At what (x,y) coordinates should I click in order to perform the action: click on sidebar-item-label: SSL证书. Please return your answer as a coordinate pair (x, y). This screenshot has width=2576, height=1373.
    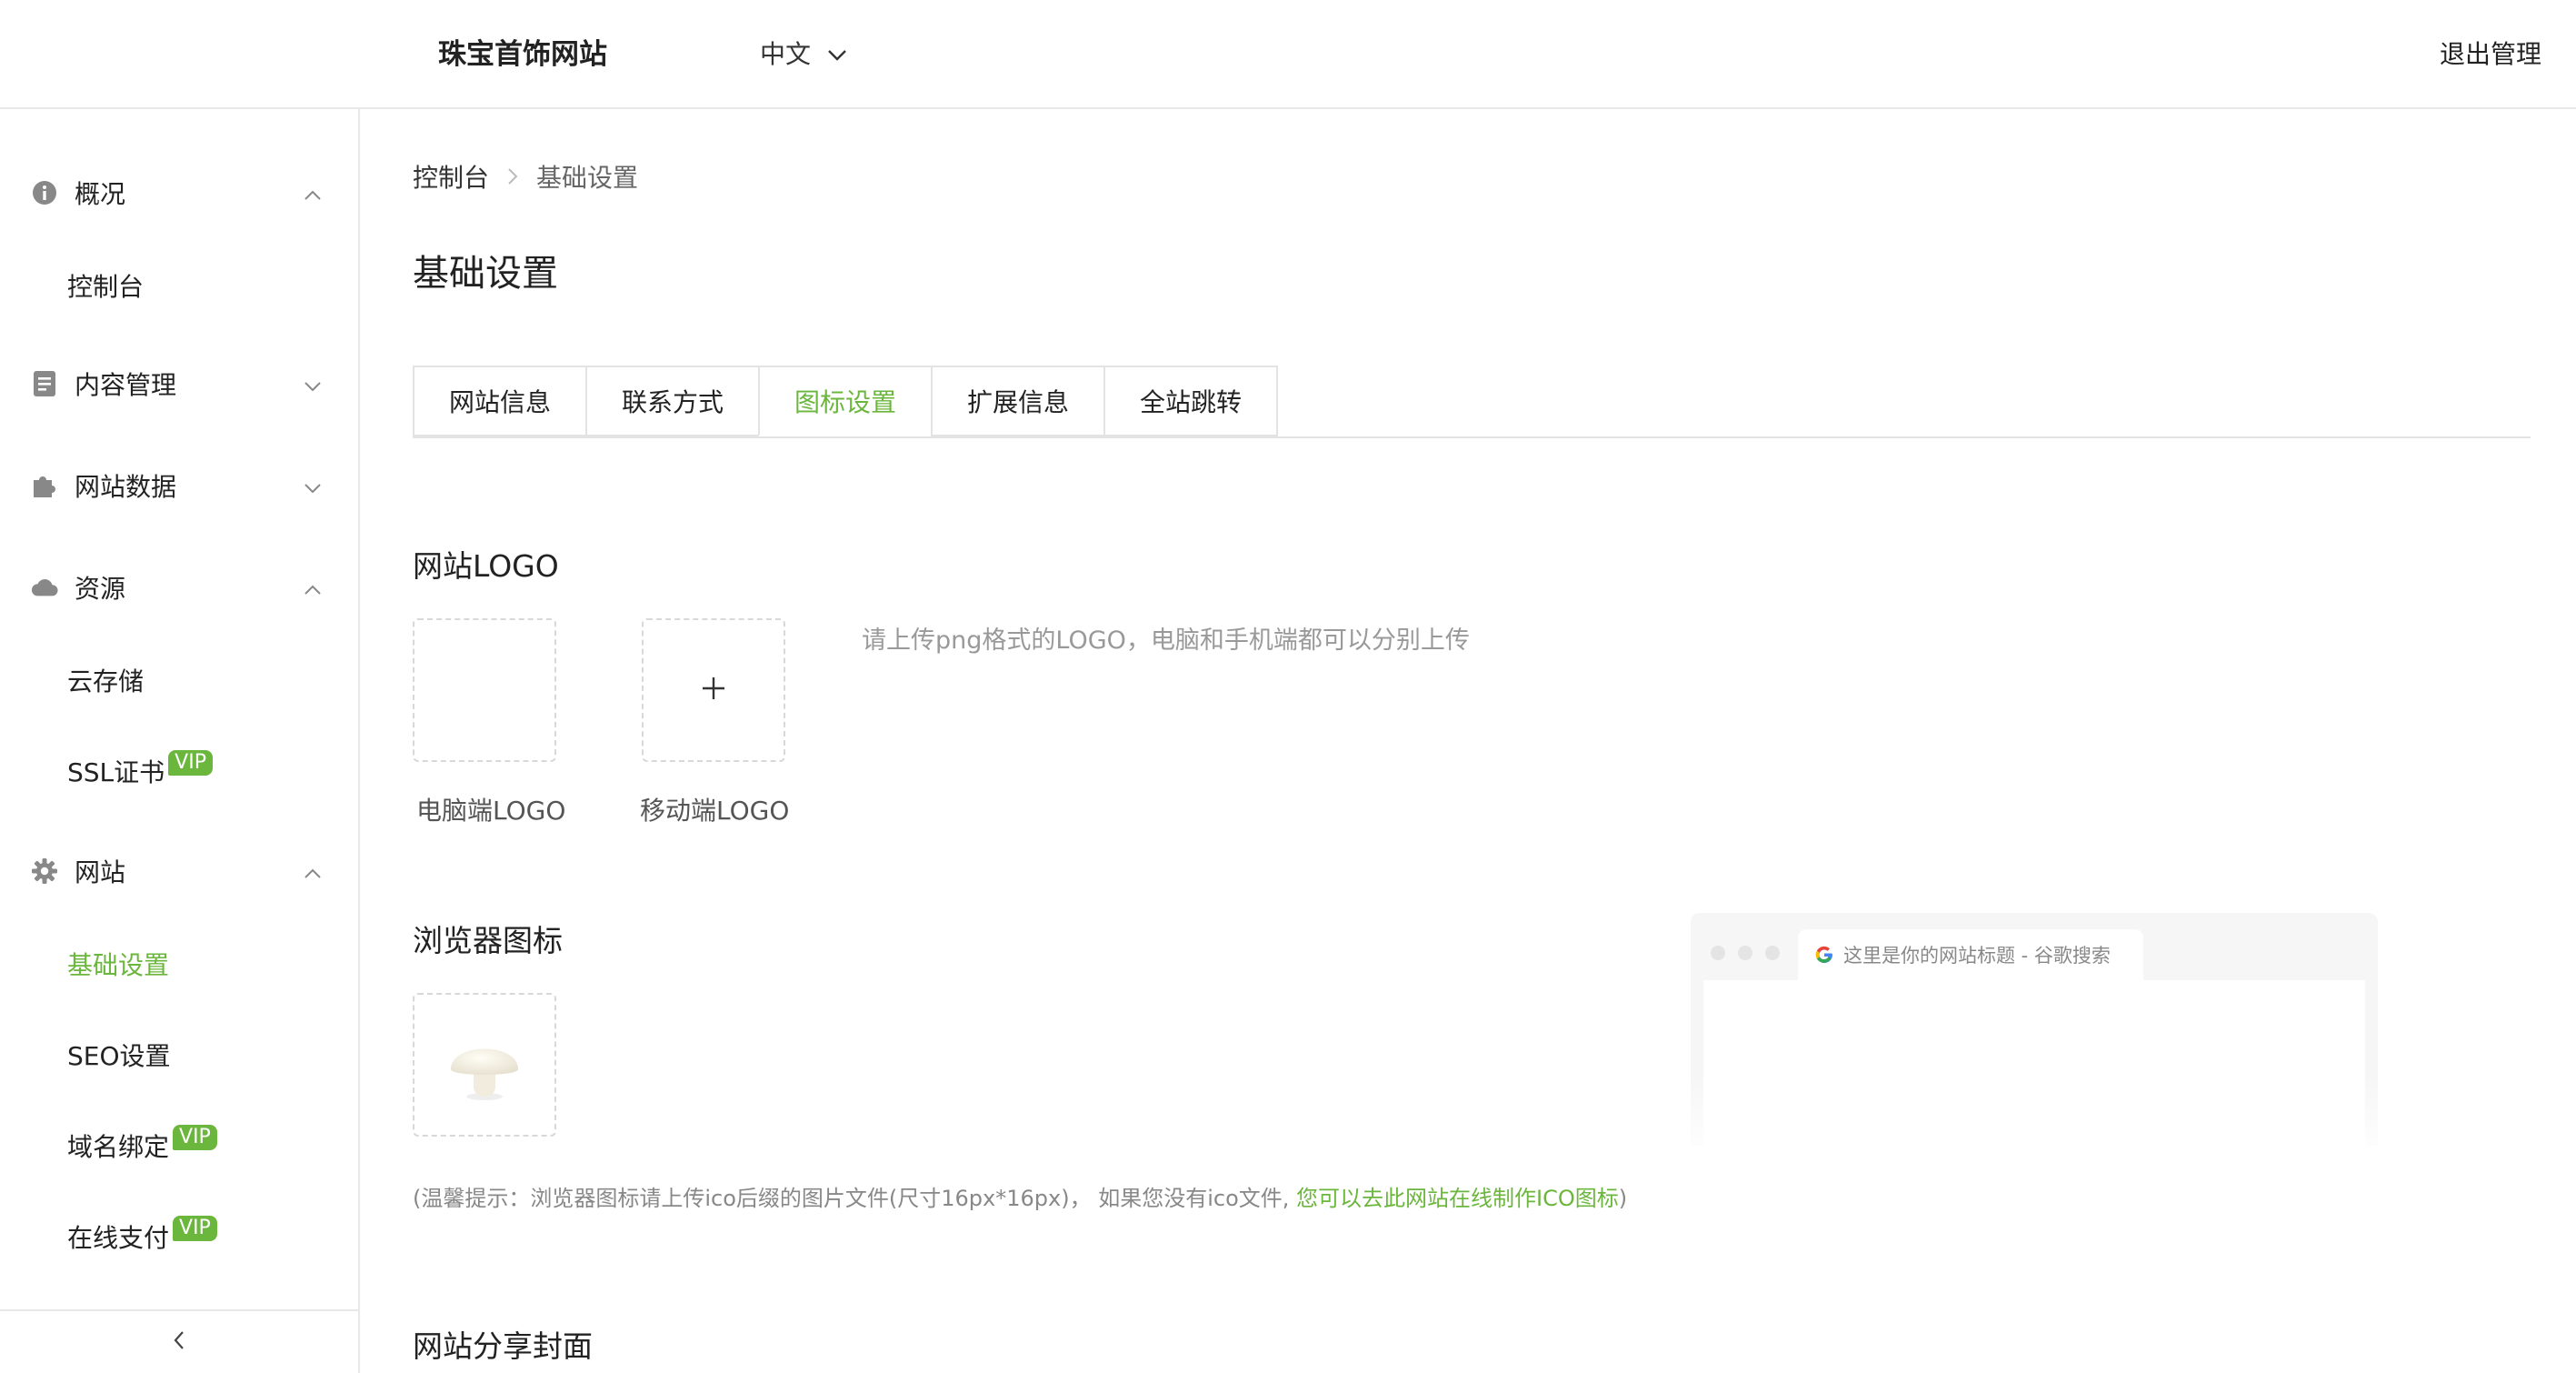
    Looking at the image, I should click on (116, 772).